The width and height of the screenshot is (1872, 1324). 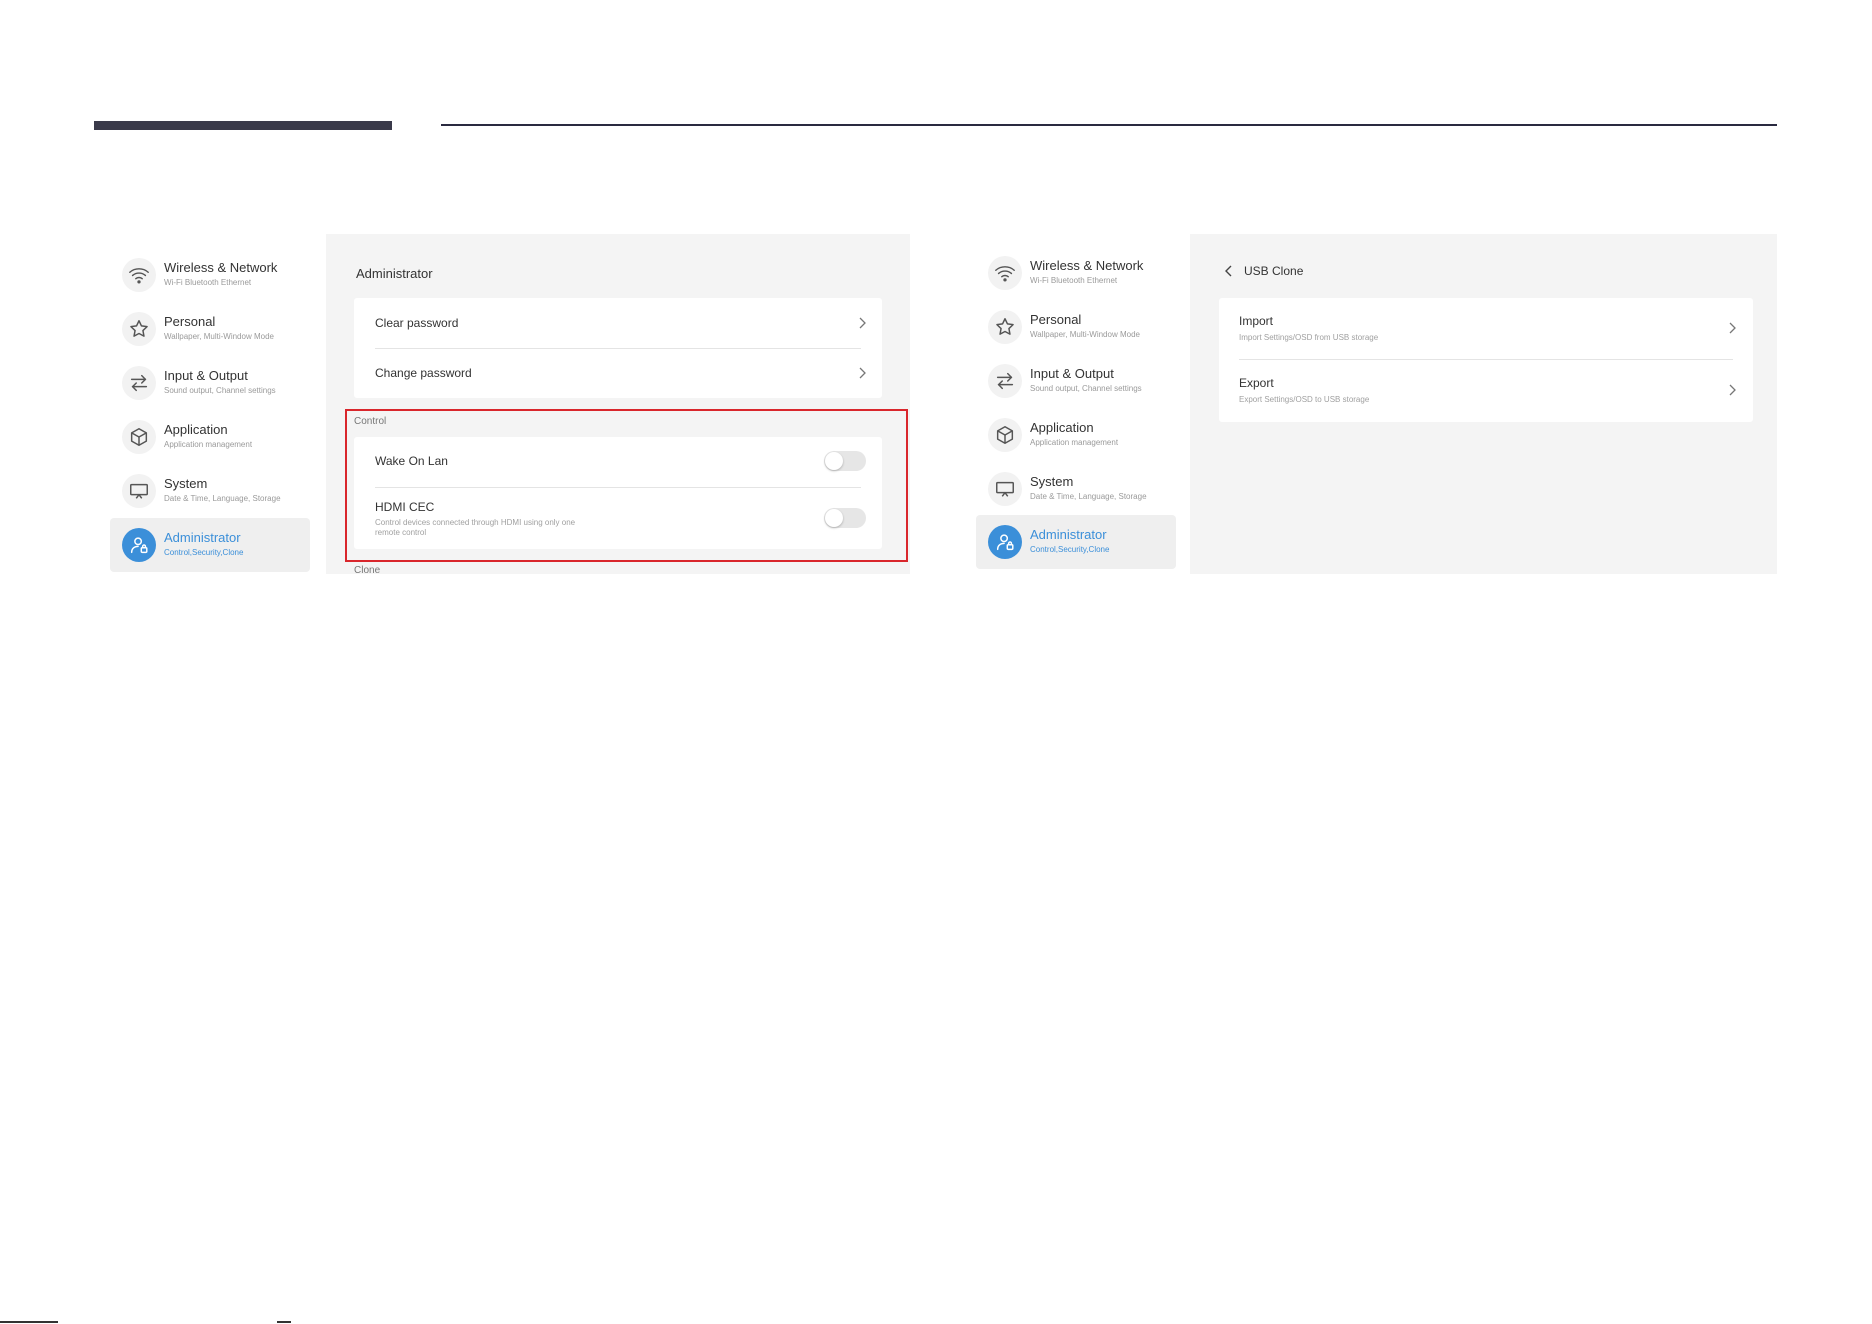 What do you see at coordinates (1256, 383) in the screenshot?
I see `export-label: Export` at bounding box center [1256, 383].